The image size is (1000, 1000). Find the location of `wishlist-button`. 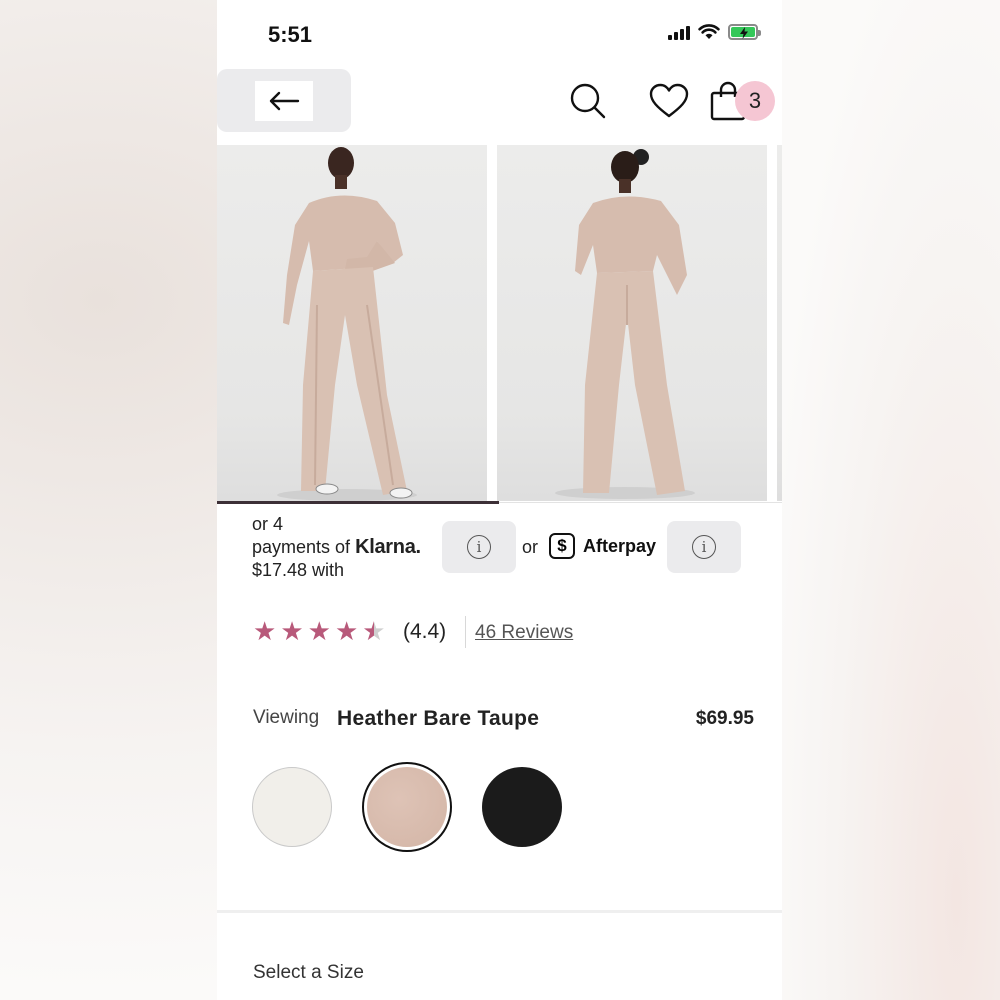

wishlist-button is located at coordinates (669, 101).